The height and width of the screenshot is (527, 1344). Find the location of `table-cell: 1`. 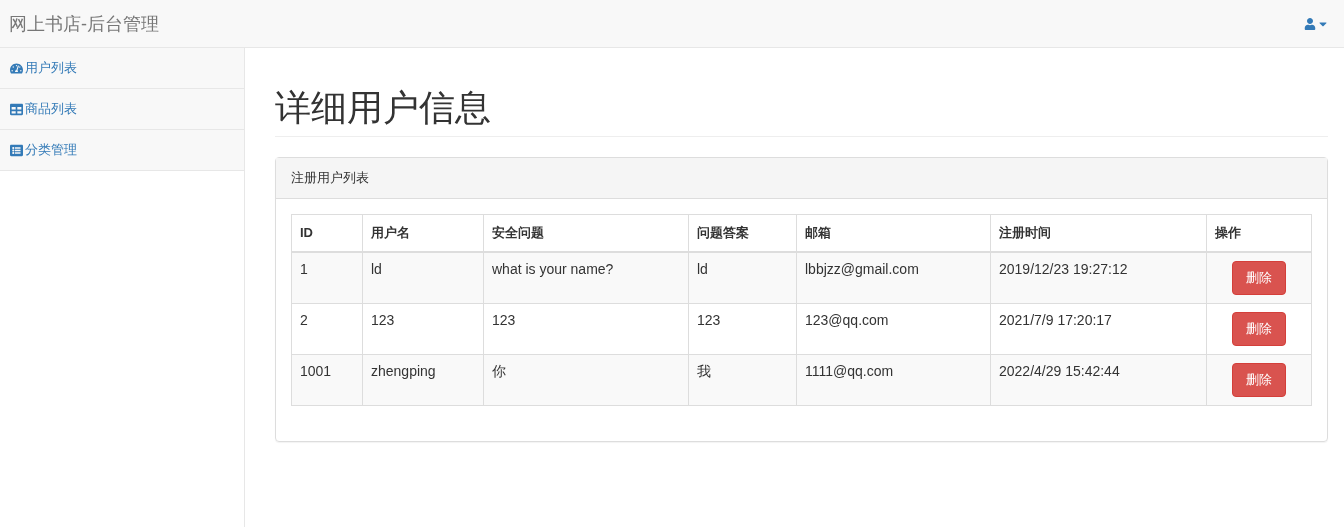

table-cell: 1 is located at coordinates (327, 277).